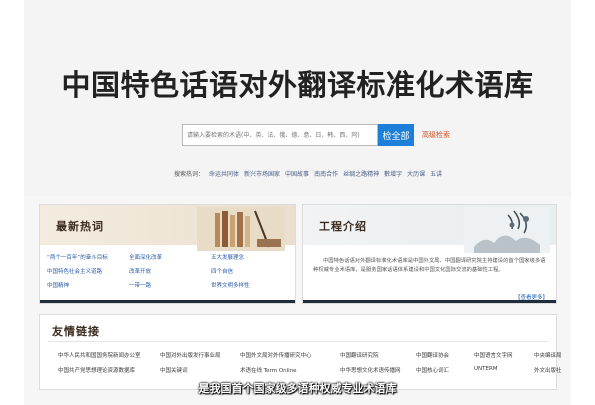  What do you see at coordinates (297, 85) in the screenshot?
I see `site-title: 中国特色话语对外翻译标准化术语库` at bounding box center [297, 85].